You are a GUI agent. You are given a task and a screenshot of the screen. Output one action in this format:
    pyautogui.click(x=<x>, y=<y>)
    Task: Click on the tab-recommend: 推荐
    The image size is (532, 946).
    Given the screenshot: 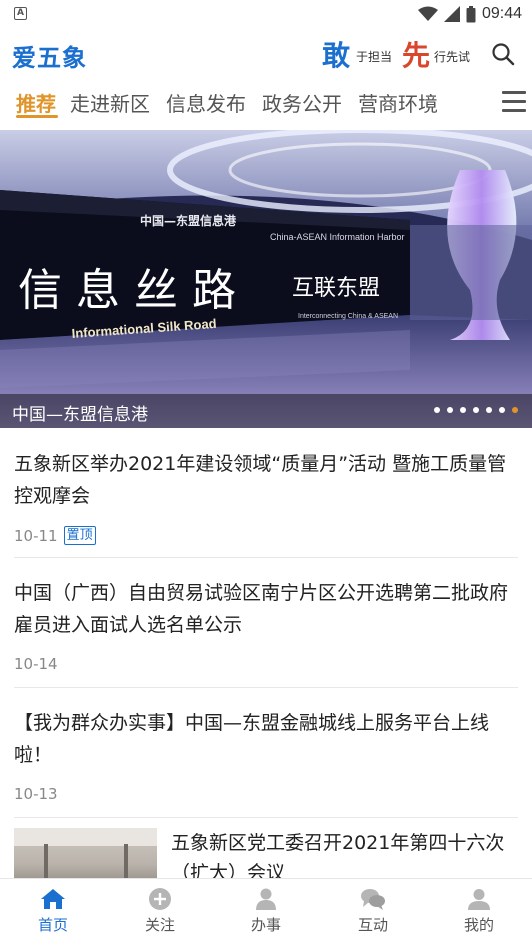 What is the action you would take?
    pyautogui.click(x=36, y=102)
    